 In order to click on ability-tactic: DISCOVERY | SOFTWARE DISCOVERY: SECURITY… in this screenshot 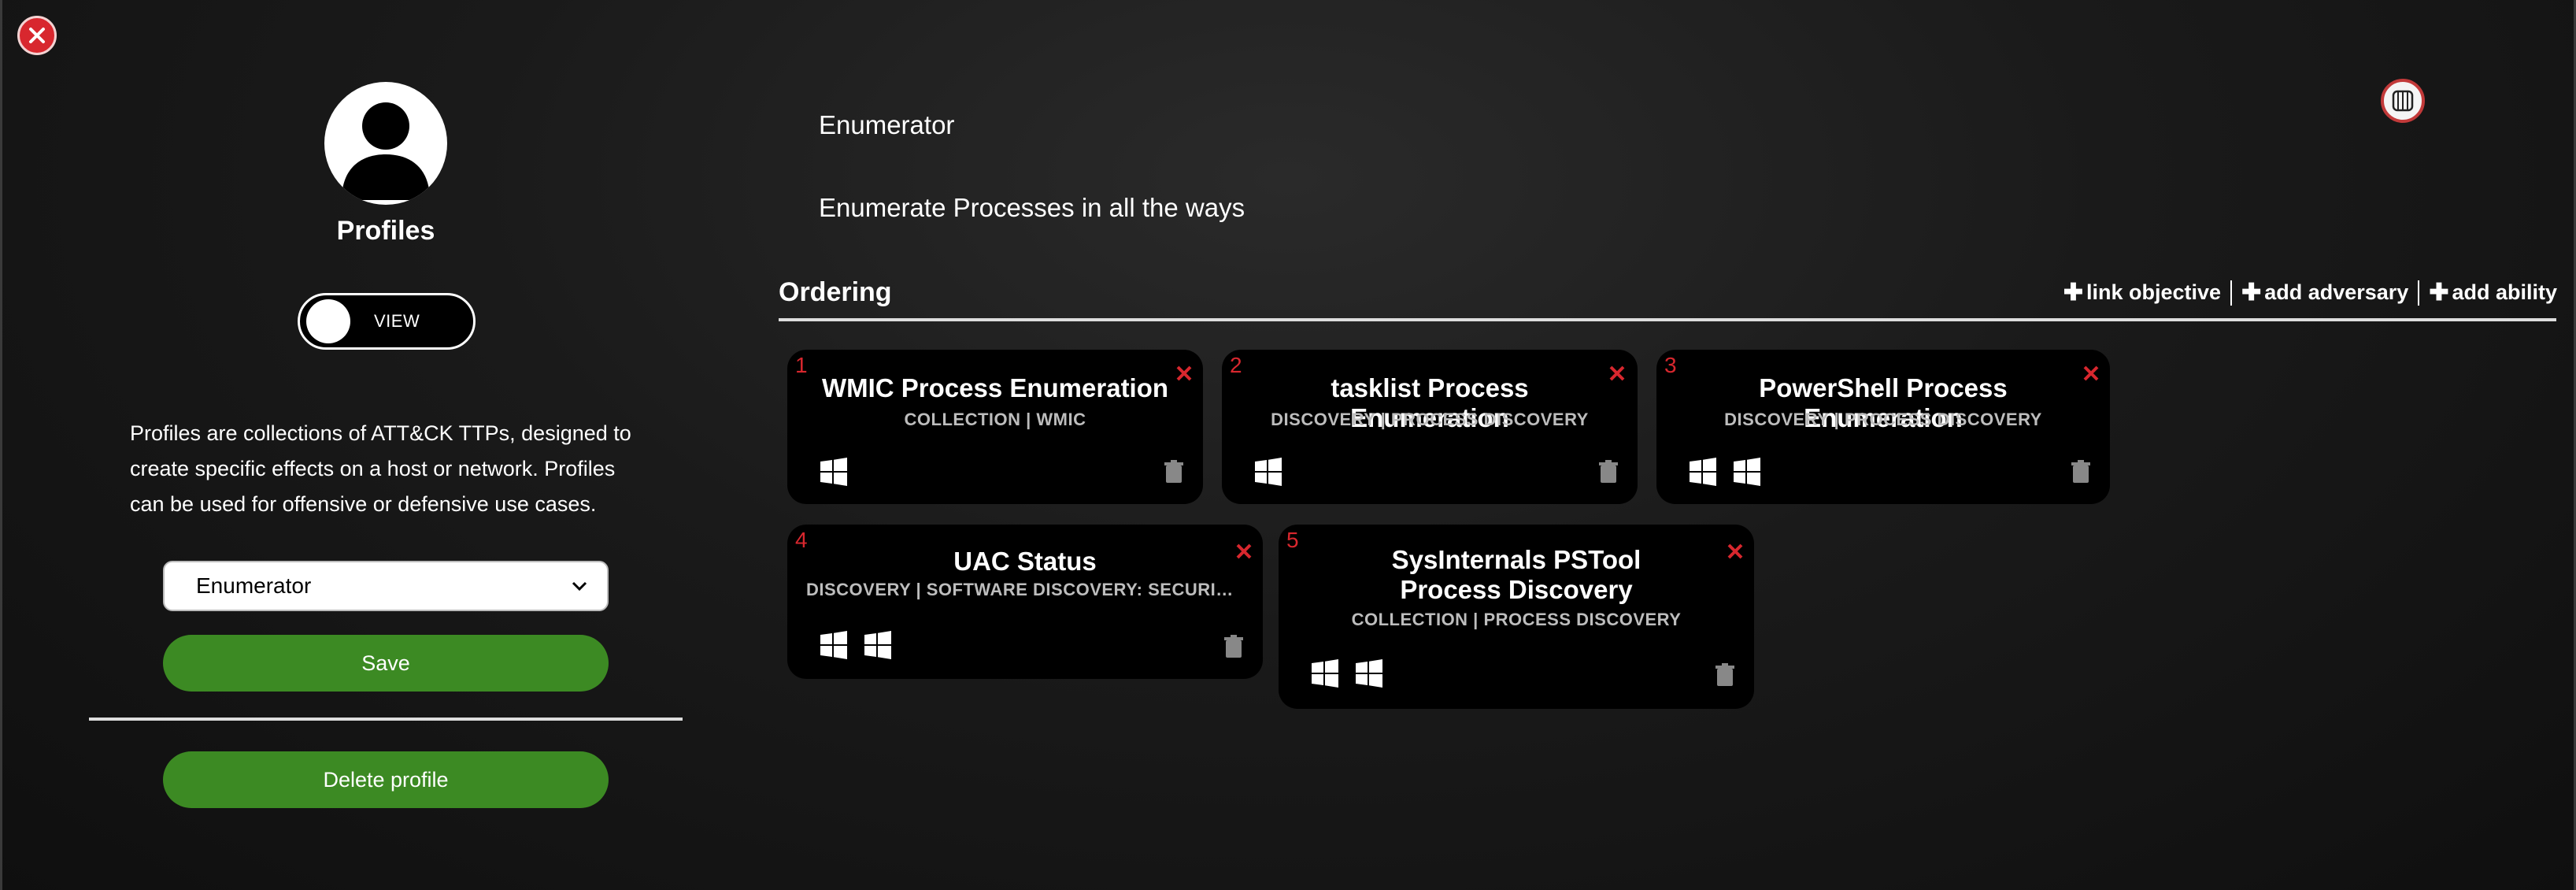, I will do `click(1034, 589)`.